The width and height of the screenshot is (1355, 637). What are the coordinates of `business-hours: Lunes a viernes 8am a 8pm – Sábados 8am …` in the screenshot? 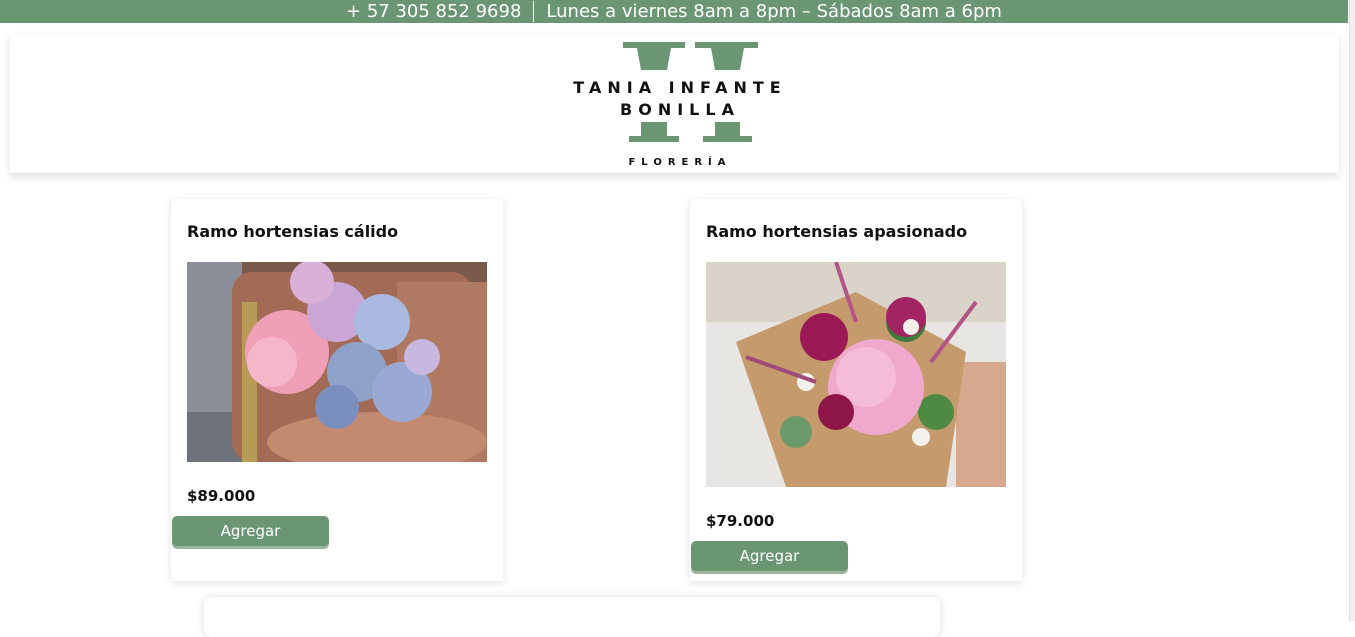 It's located at (774, 11).